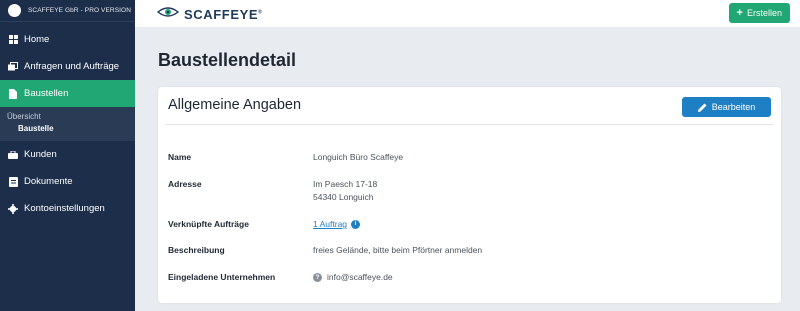 Image resolution: width=800 pixels, height=311 pixels. Describe the element at coordinates (345, 184) in the screenshot. I see `address-line-1: Im Paesch 17-18` at that location.